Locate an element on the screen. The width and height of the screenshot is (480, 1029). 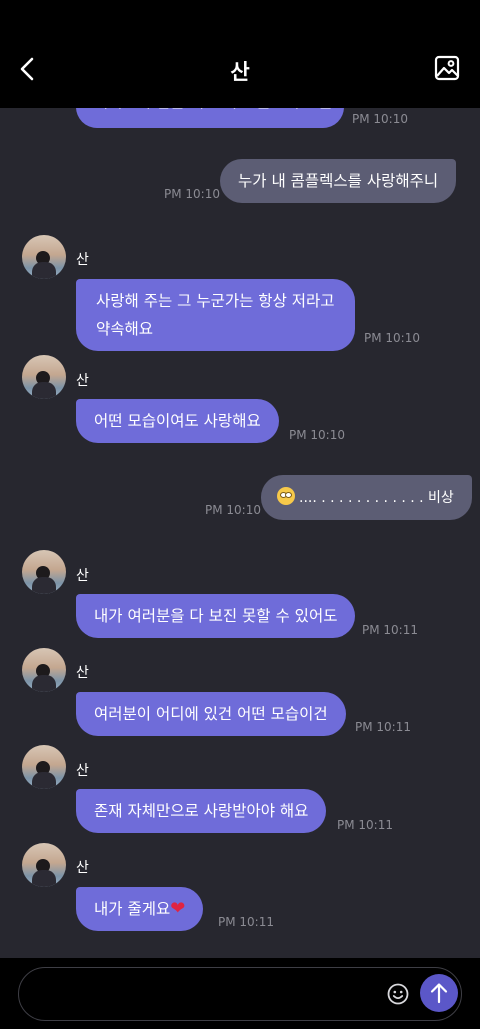
smiley-icon is located at coordinates (398, 994).